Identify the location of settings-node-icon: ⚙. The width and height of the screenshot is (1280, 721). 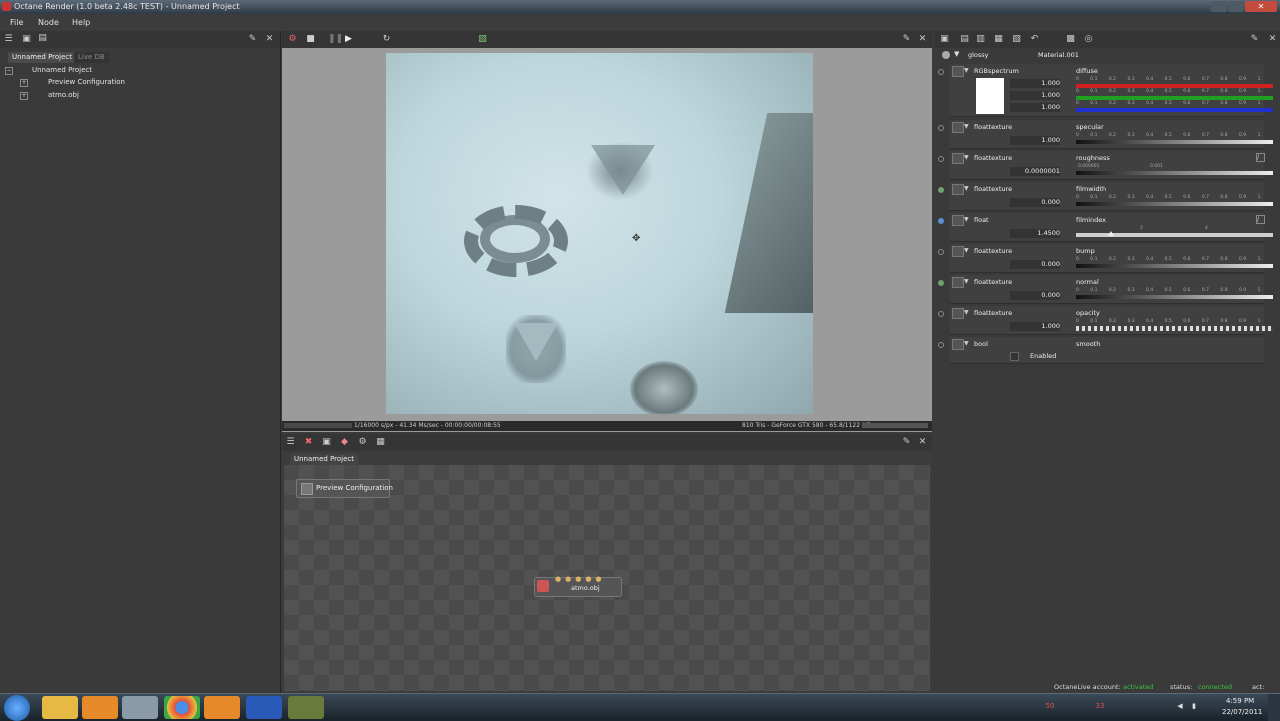
(362, 442).